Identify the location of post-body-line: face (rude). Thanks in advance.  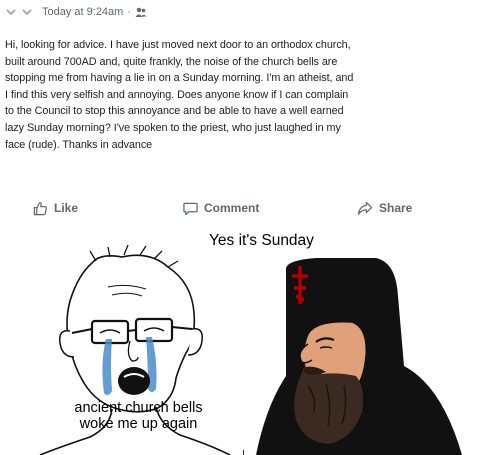
(79, 144).